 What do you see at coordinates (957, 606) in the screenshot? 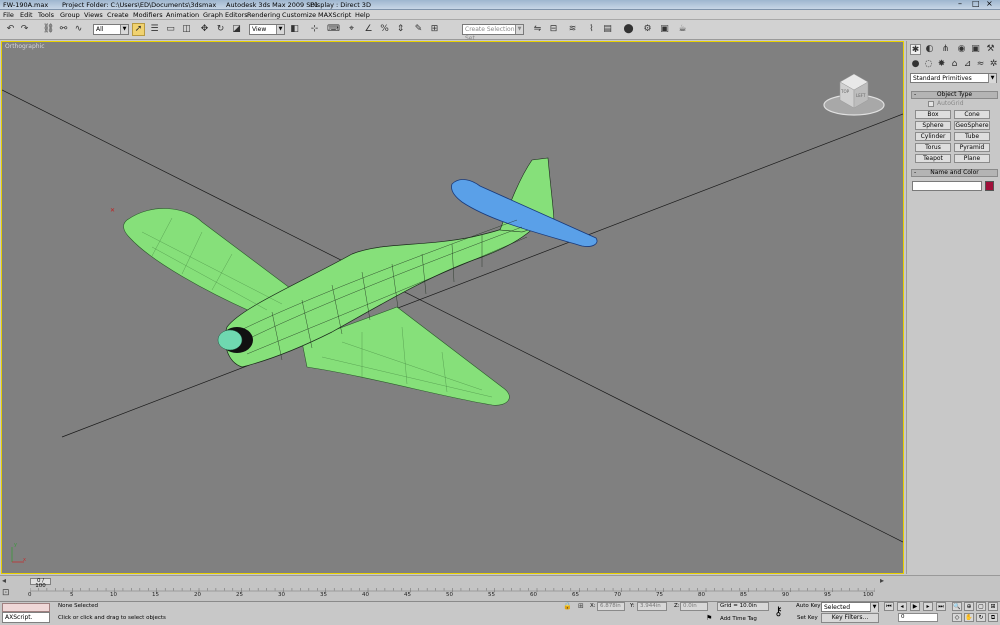
I see `zoom-icon: 🔍` at bounding box center [957, 606].